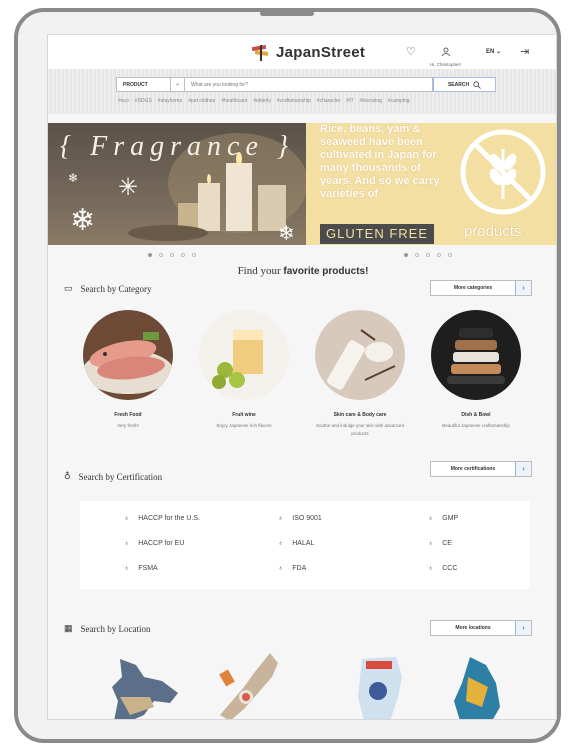 The image size is (575, 747). I want to click on logo-text: JapanStreet, so click(321, 52).